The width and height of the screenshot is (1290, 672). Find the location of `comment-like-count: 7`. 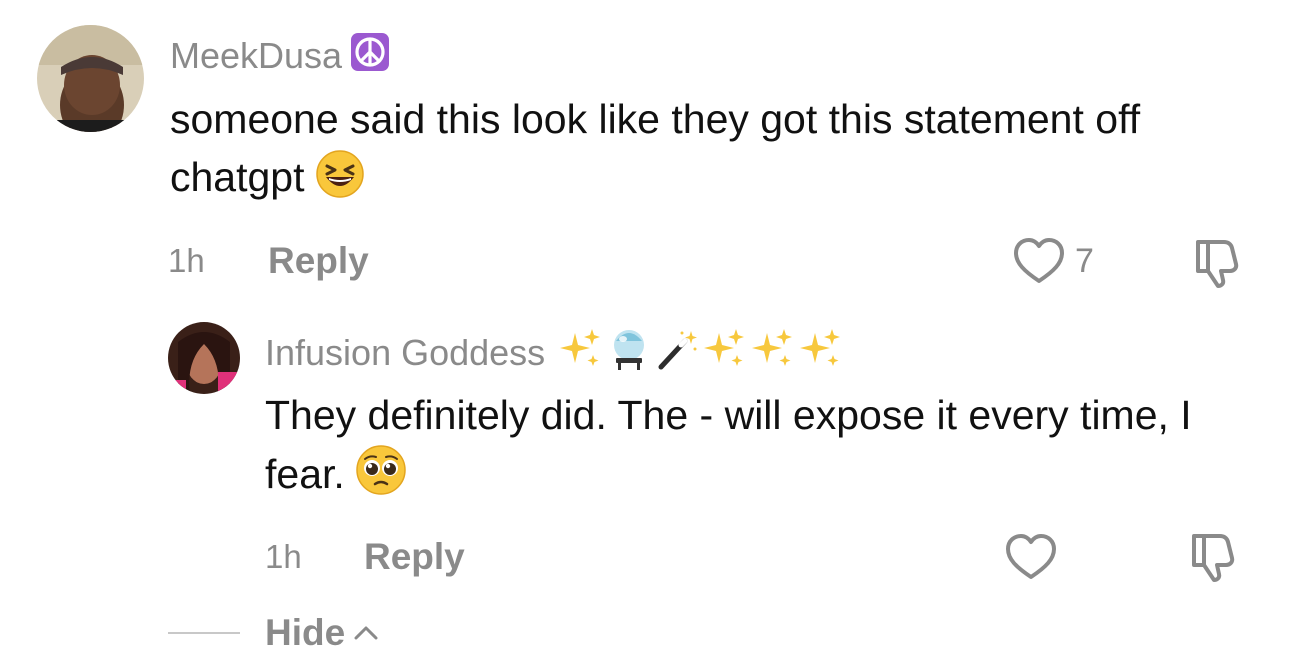

comment-like-count: 7 is located at coordinates (1084, 261).